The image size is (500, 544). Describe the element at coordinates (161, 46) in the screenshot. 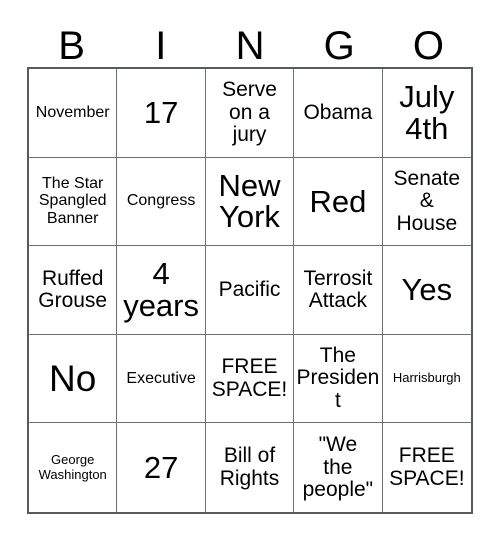

I see `bingo-header-letter-i: I` at that location.